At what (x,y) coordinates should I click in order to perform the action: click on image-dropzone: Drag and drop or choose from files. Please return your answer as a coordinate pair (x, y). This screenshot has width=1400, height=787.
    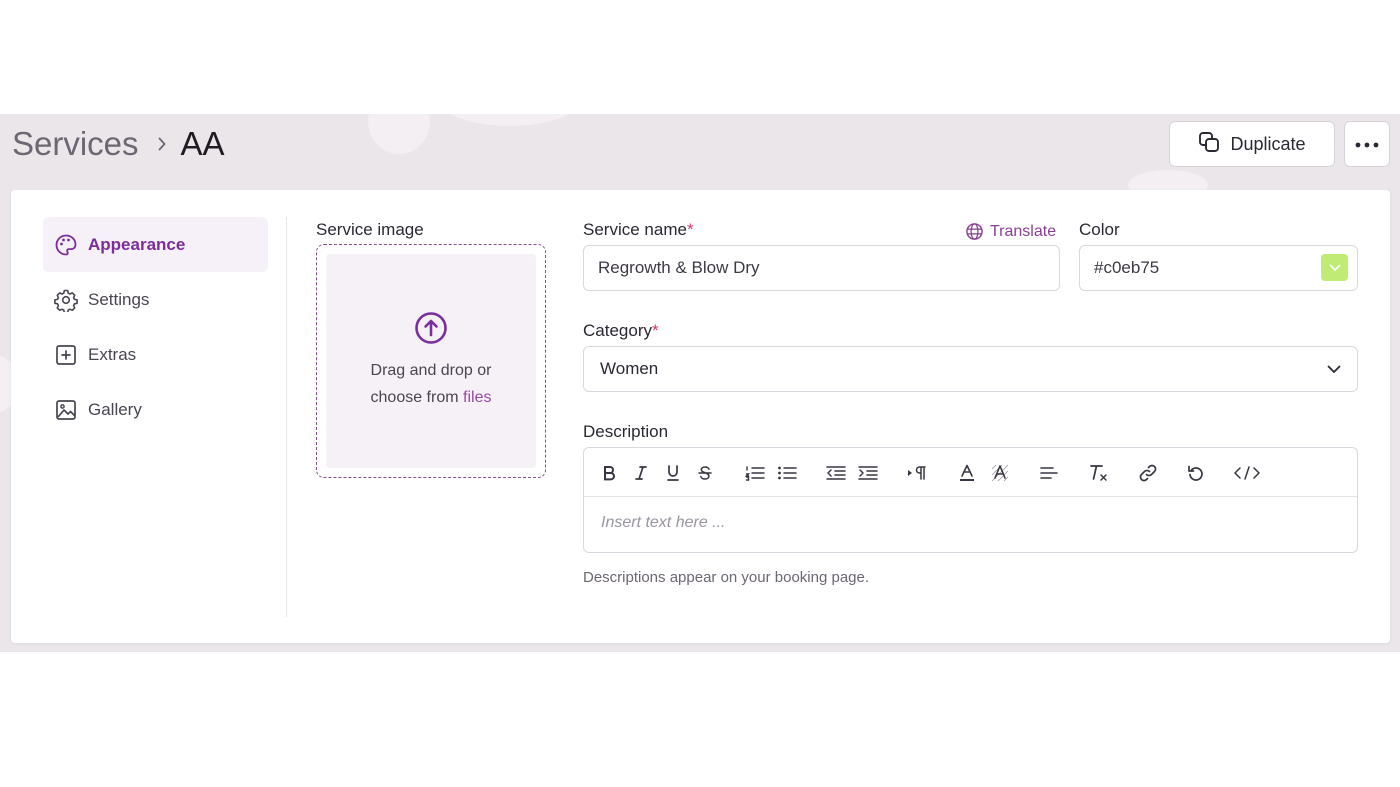
    Looking at the image, I should click on (431, 361).